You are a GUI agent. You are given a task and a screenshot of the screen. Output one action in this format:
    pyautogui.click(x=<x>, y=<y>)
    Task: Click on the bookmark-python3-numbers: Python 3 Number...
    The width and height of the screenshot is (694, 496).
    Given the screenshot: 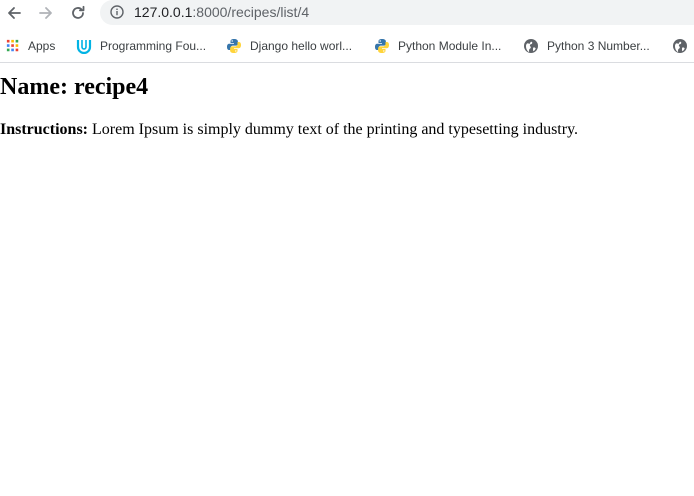 What is the action you would take?
    pyautogui.click(x=586, y=46)
    